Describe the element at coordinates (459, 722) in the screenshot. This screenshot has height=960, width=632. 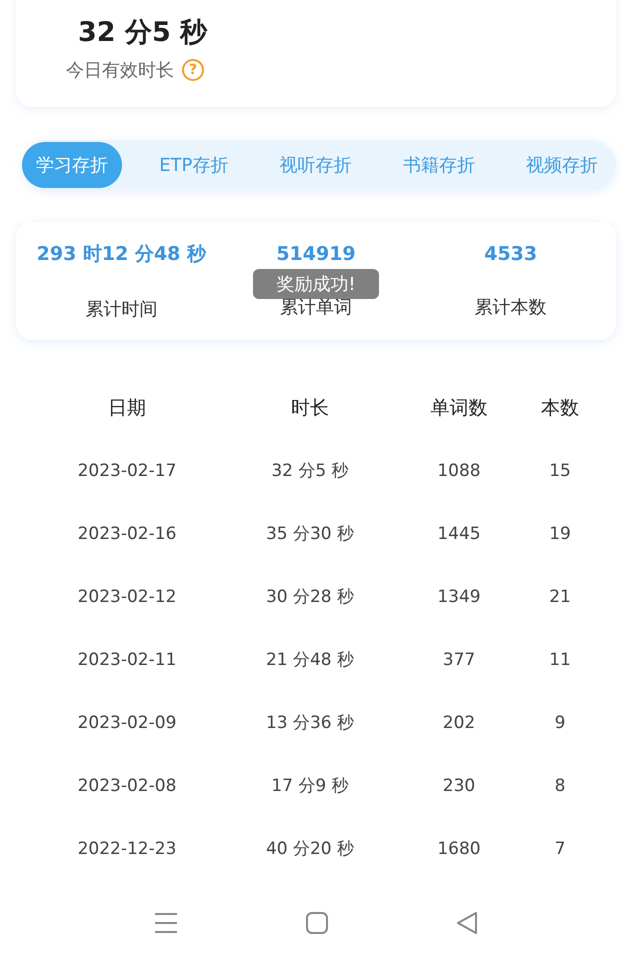
I see `table-cell: 202` at that location.